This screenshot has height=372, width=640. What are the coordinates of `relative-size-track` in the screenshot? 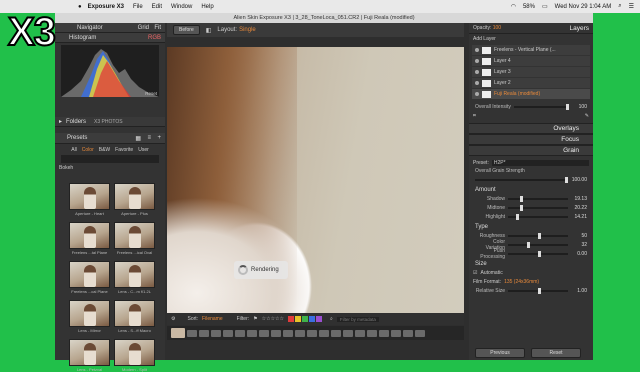 It's located at (538, 290).